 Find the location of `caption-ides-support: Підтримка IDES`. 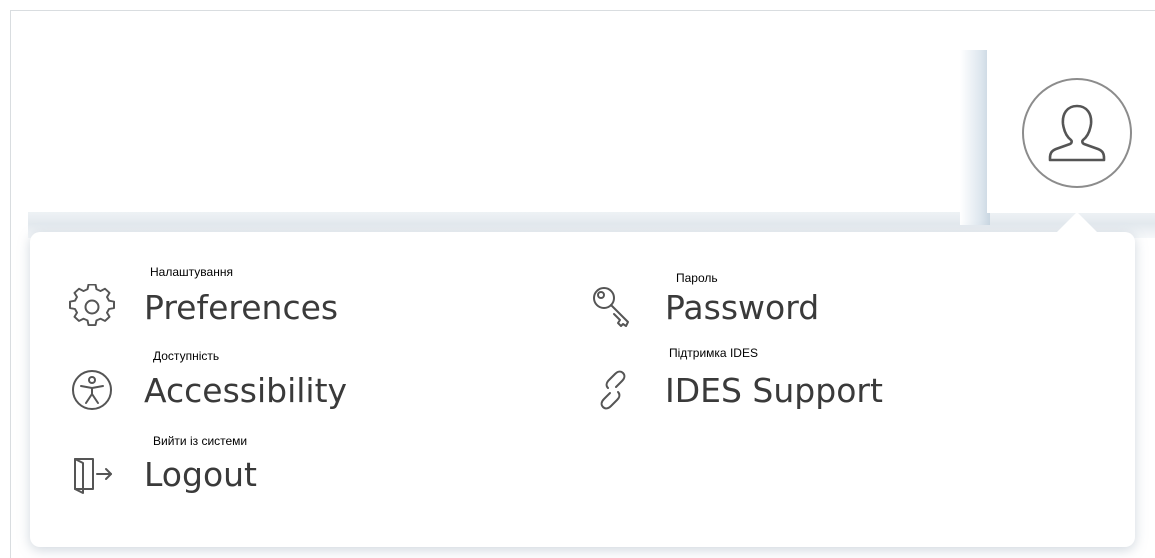

caption-ides-support: Підтримка IDES is located at coordinates (713, 353).